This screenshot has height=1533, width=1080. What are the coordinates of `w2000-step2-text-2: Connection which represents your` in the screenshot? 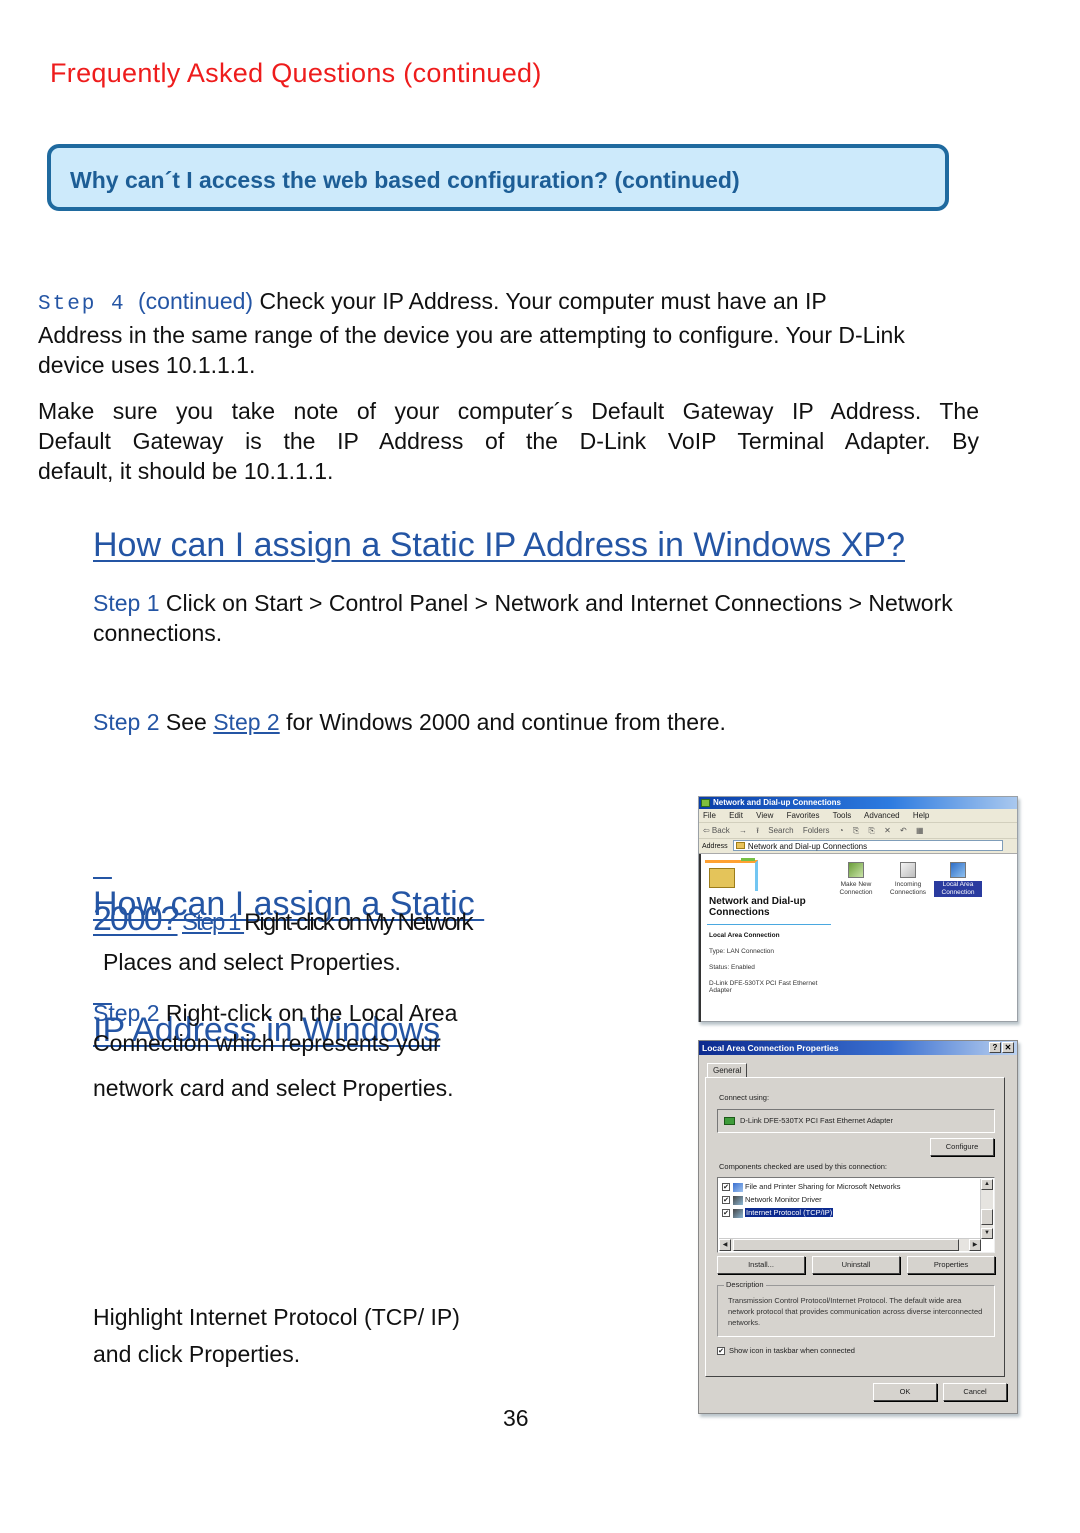 It's located at (267, 1043).